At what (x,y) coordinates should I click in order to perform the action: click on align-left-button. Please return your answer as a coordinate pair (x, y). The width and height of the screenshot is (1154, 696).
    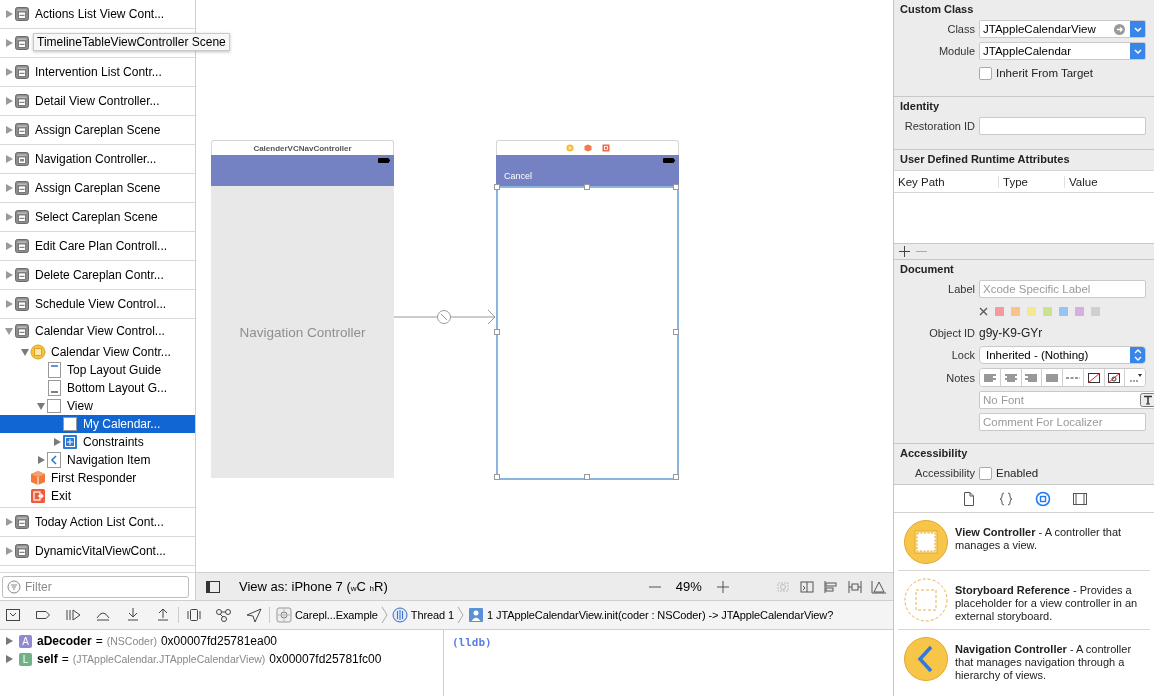
    Looking at the image, I should click on (990, 377).